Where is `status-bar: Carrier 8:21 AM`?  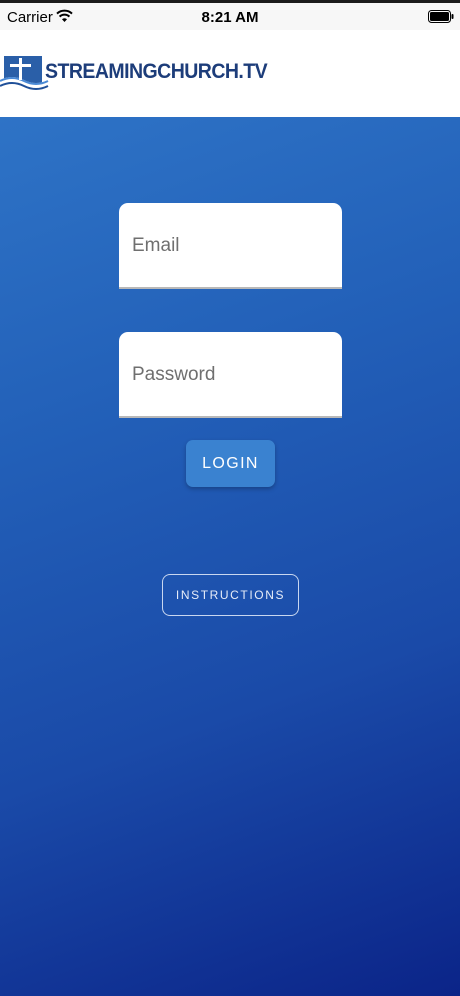
status-bar: Carrier 8:21 AM is located at coordinates (230, 15).